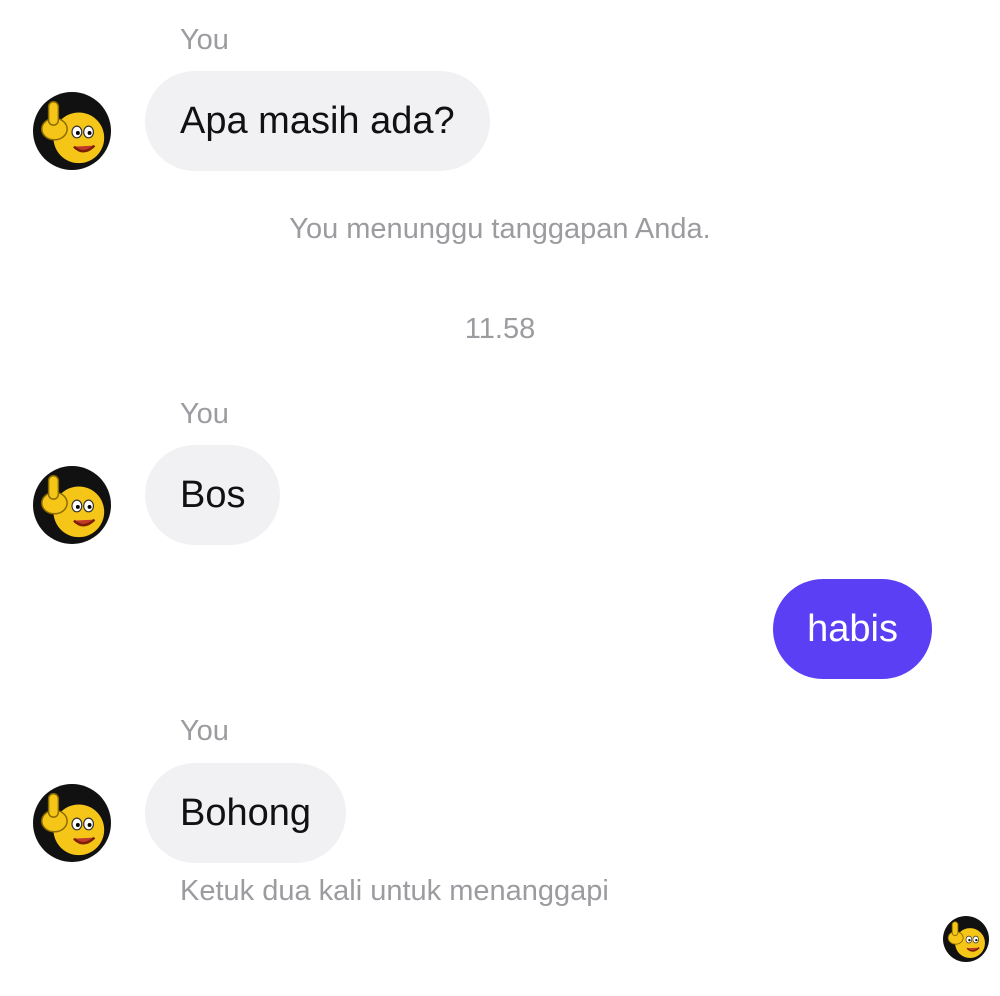  I want to click on message-text: Bos, so click(213, 494).